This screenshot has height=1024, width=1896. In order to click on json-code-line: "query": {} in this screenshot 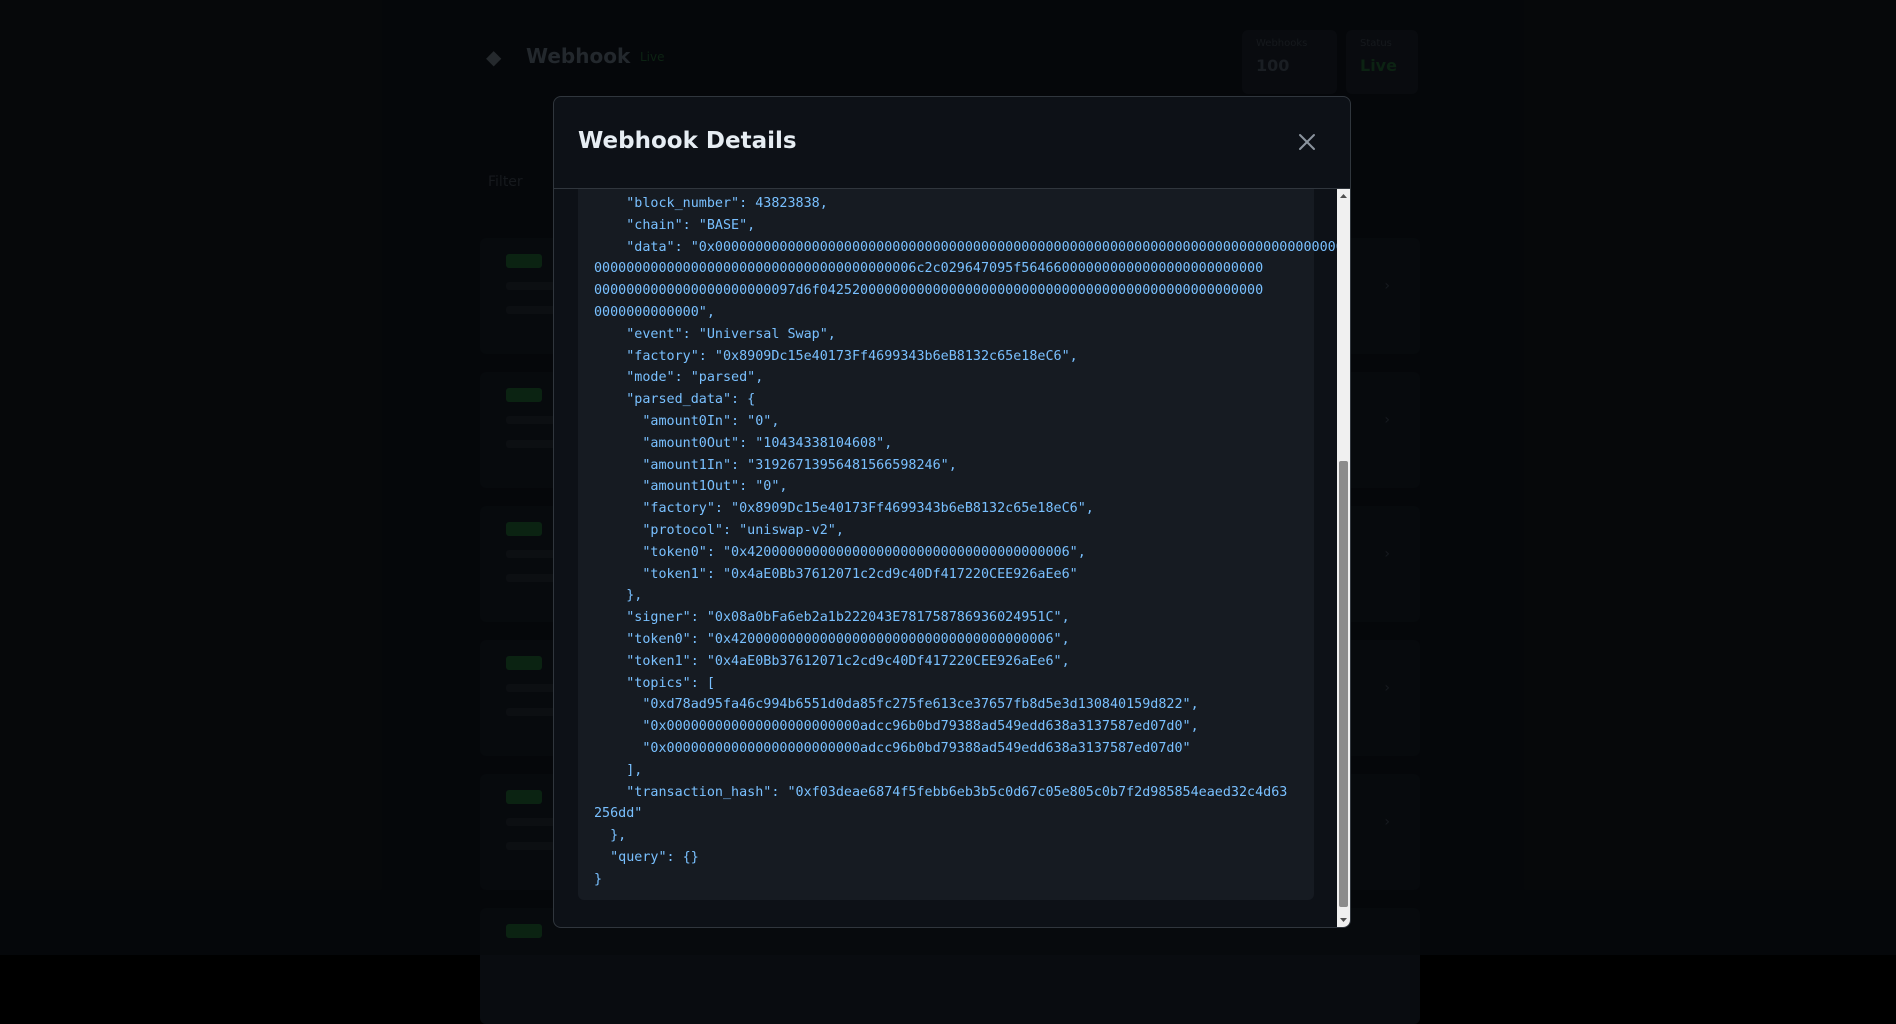, I will do `click(646, 857)`.